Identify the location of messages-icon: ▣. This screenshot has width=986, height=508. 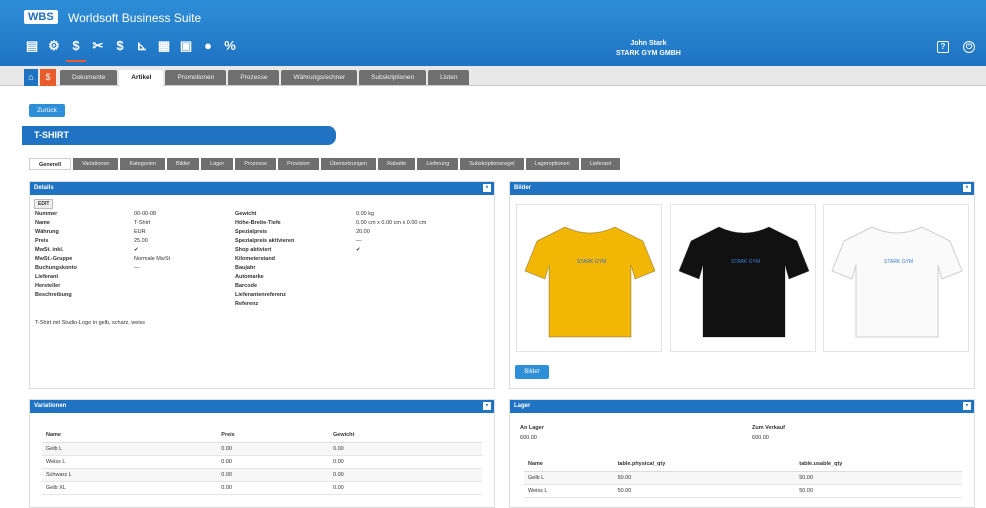
(186, 46).